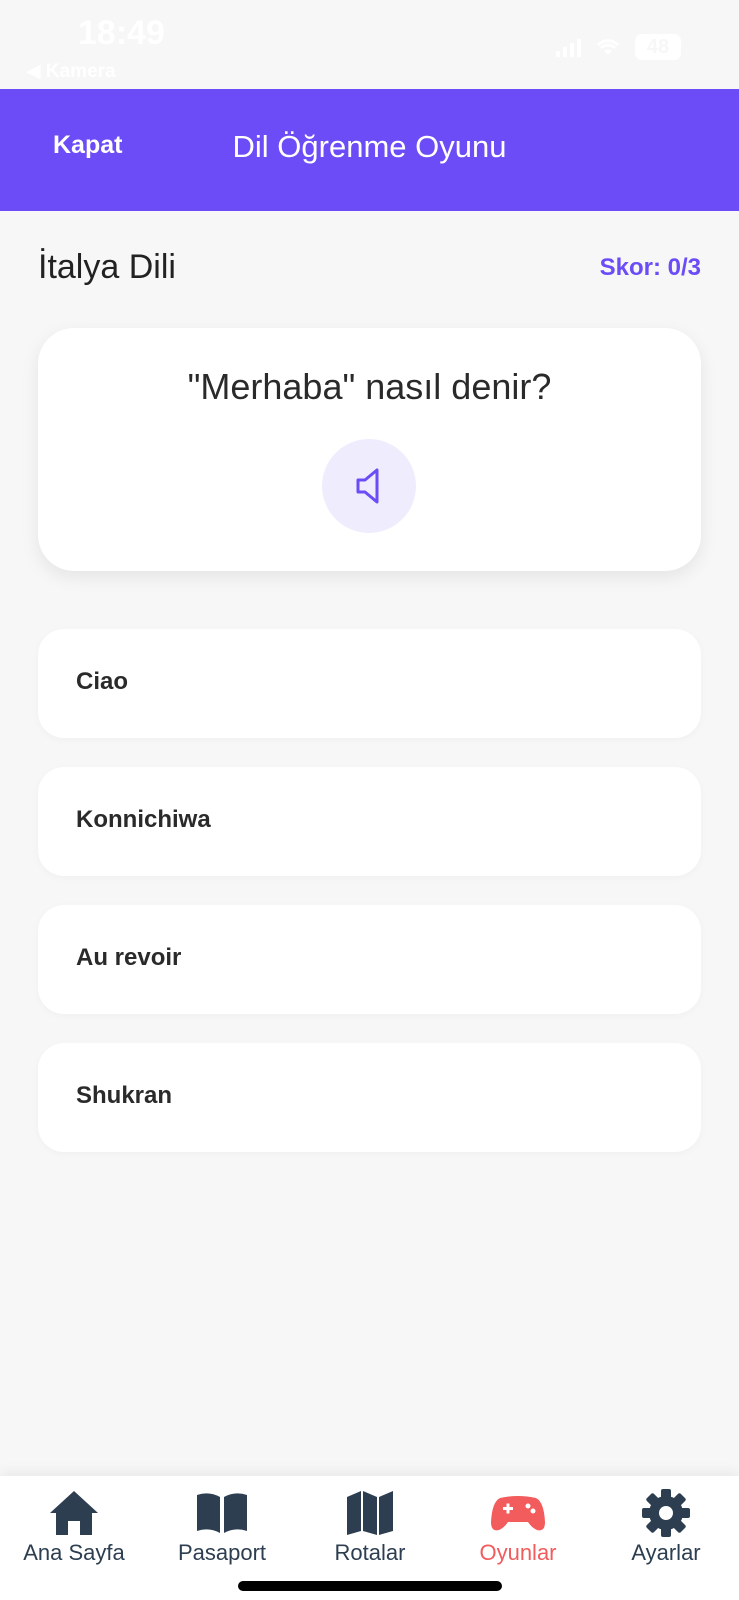 The image size is (739, 1600). Describe the element at coordinates (369, 146) in the screenshot. I see `page-title: Dil Öğrenme Oyunu` at that location.